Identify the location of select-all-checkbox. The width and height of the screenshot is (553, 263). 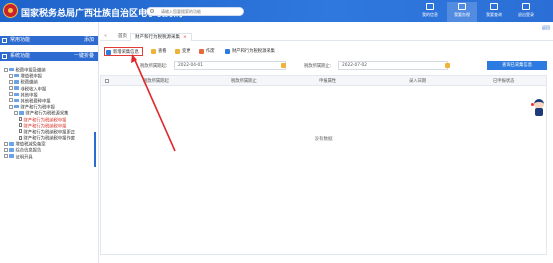
(107, 81).